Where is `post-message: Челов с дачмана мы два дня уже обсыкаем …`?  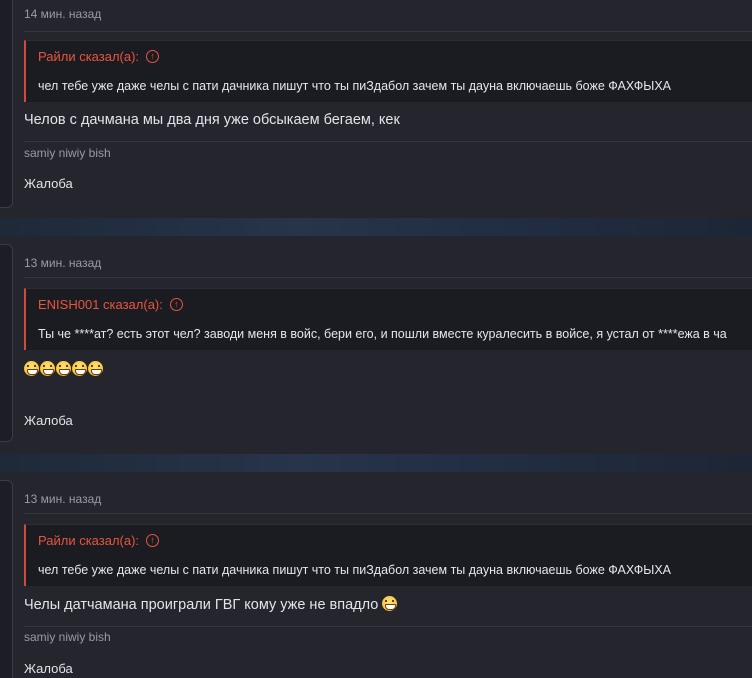
post-message: Челов с дачмана мы два дня уже обсыкаем … is located at coordinates (212, 120).